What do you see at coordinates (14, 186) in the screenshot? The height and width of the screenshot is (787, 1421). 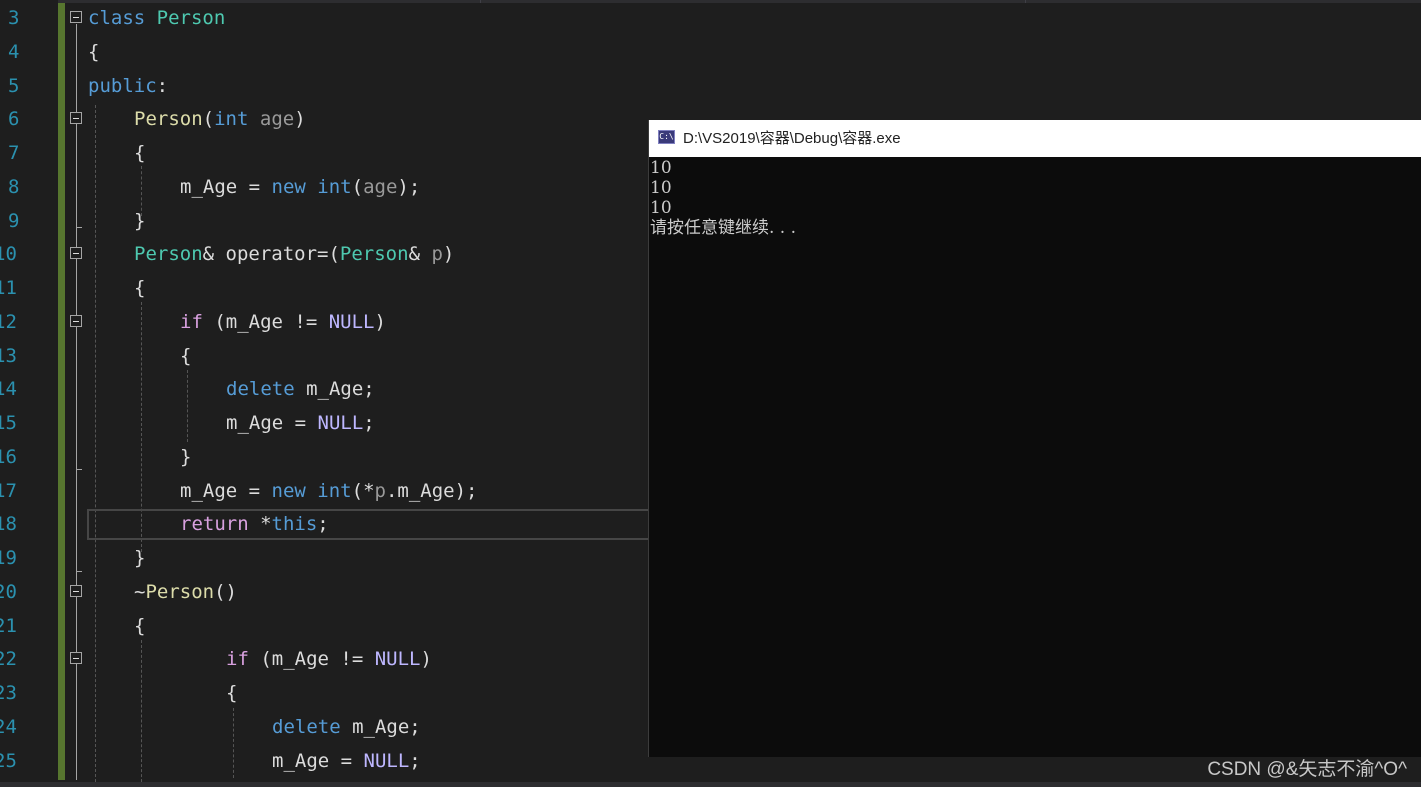 I see `line-number: 8` at bounding box center [14, 186].